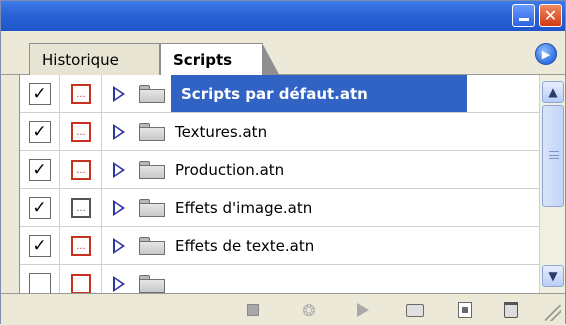 The height and width of the screenshot is (325, 566). What do you see at coordinates (321, 131) in the screenshot?
I see `action-set-body: Textures.atn` at bounding box center [321, 131].